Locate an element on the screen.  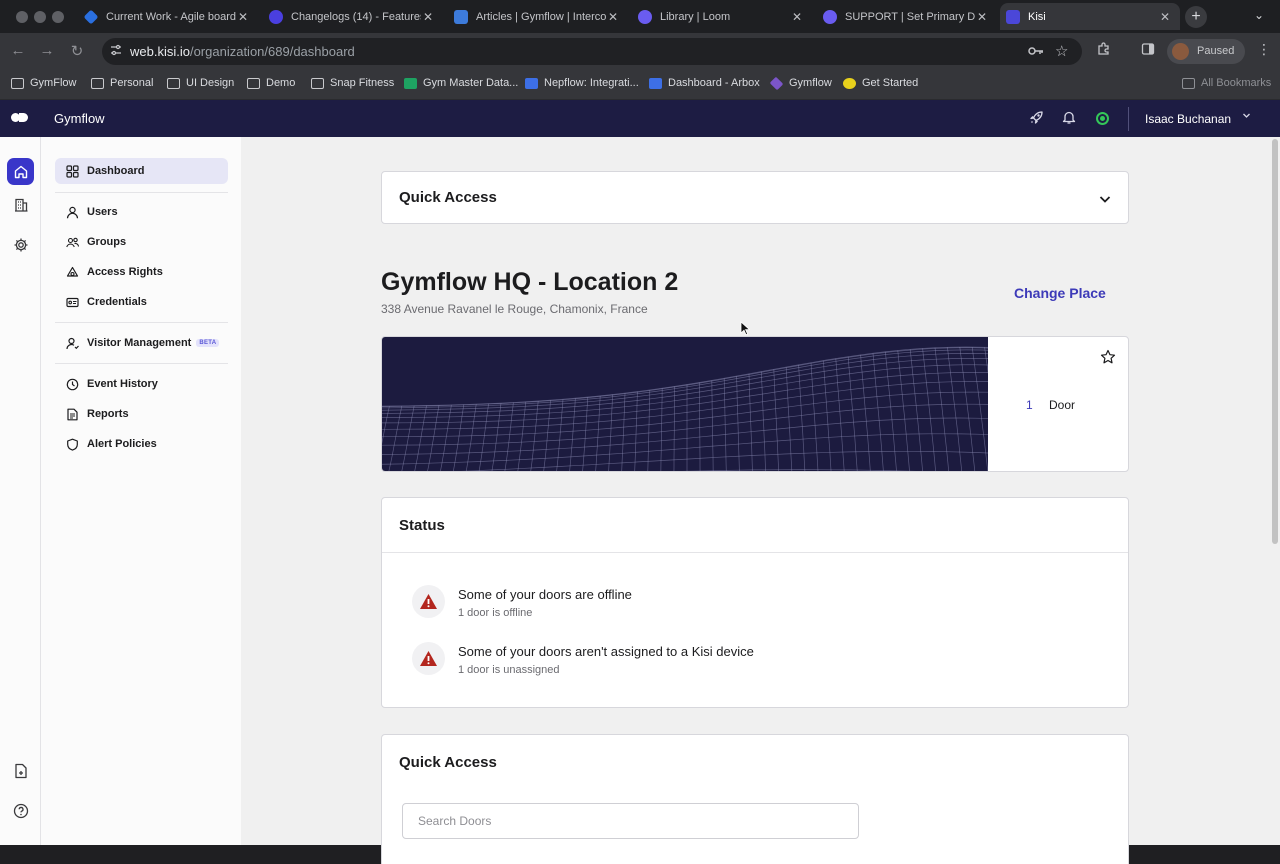
rail-help-button is located at coordinates (20, 810).